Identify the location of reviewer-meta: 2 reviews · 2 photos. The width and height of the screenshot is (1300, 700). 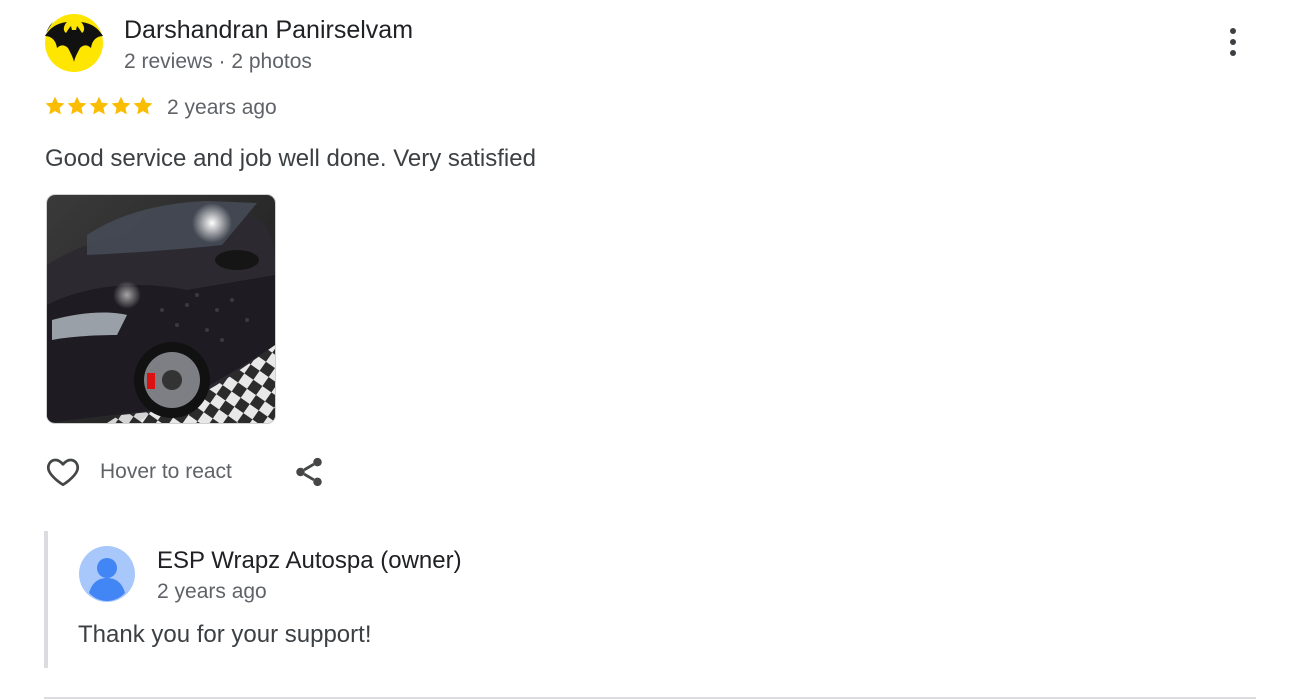
(218, 61).